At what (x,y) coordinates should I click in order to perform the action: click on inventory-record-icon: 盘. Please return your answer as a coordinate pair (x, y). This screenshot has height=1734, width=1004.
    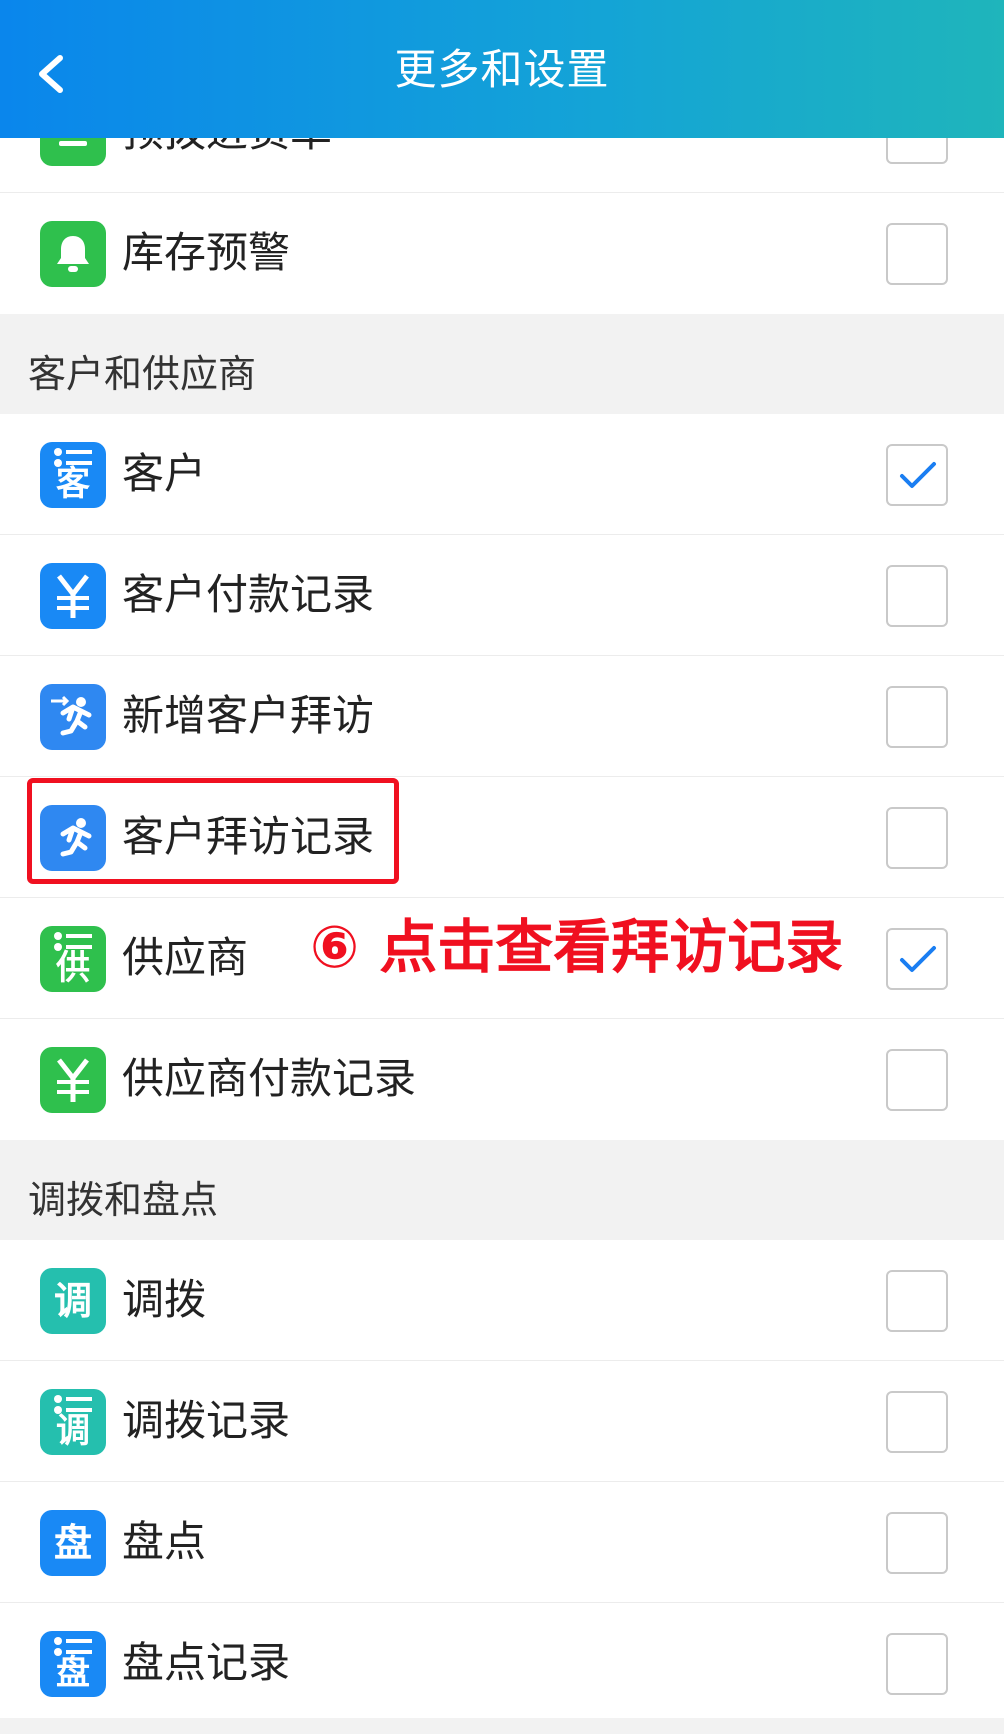
    Looking at the image, I should click on (73, 1664).